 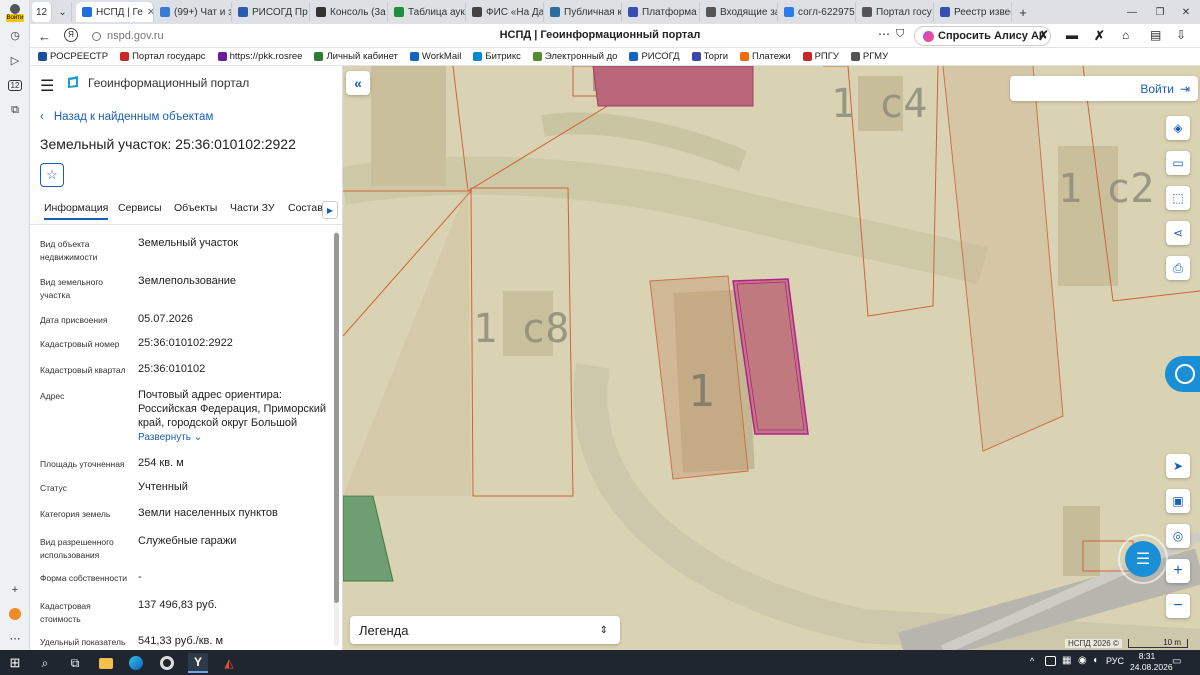 I want to click on map-login-button: Войти ⇥, so click(x=1104, y=88).